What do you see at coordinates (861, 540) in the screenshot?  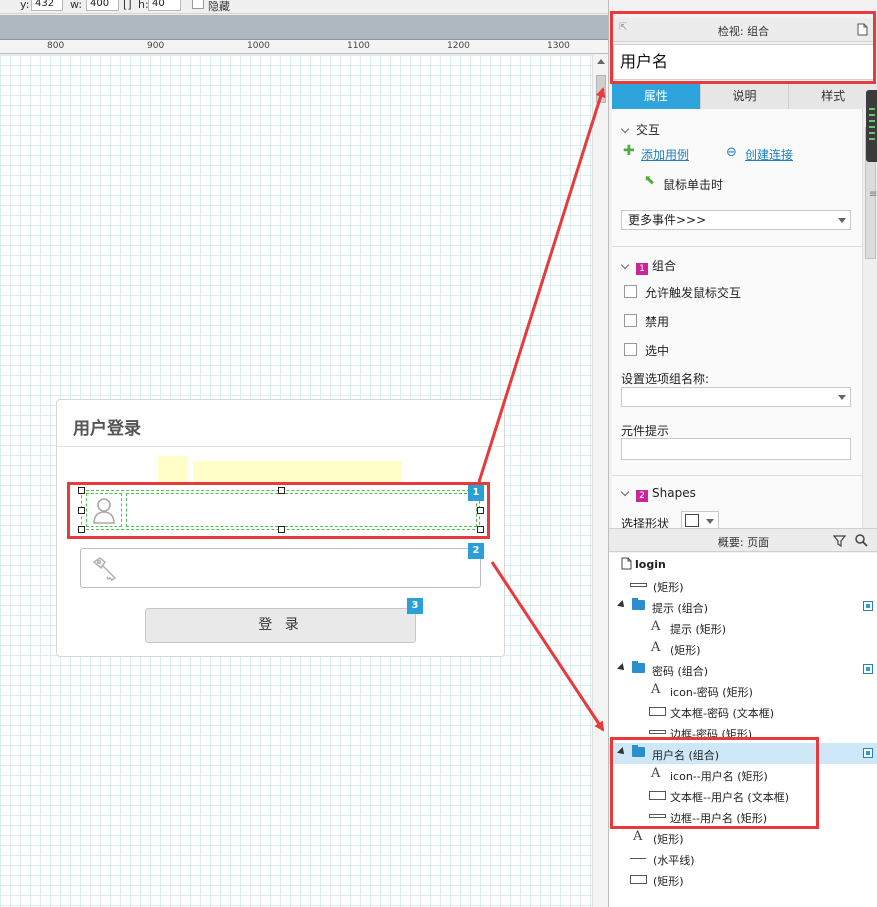 I see `search-icon` at bounding box center [861, 540].